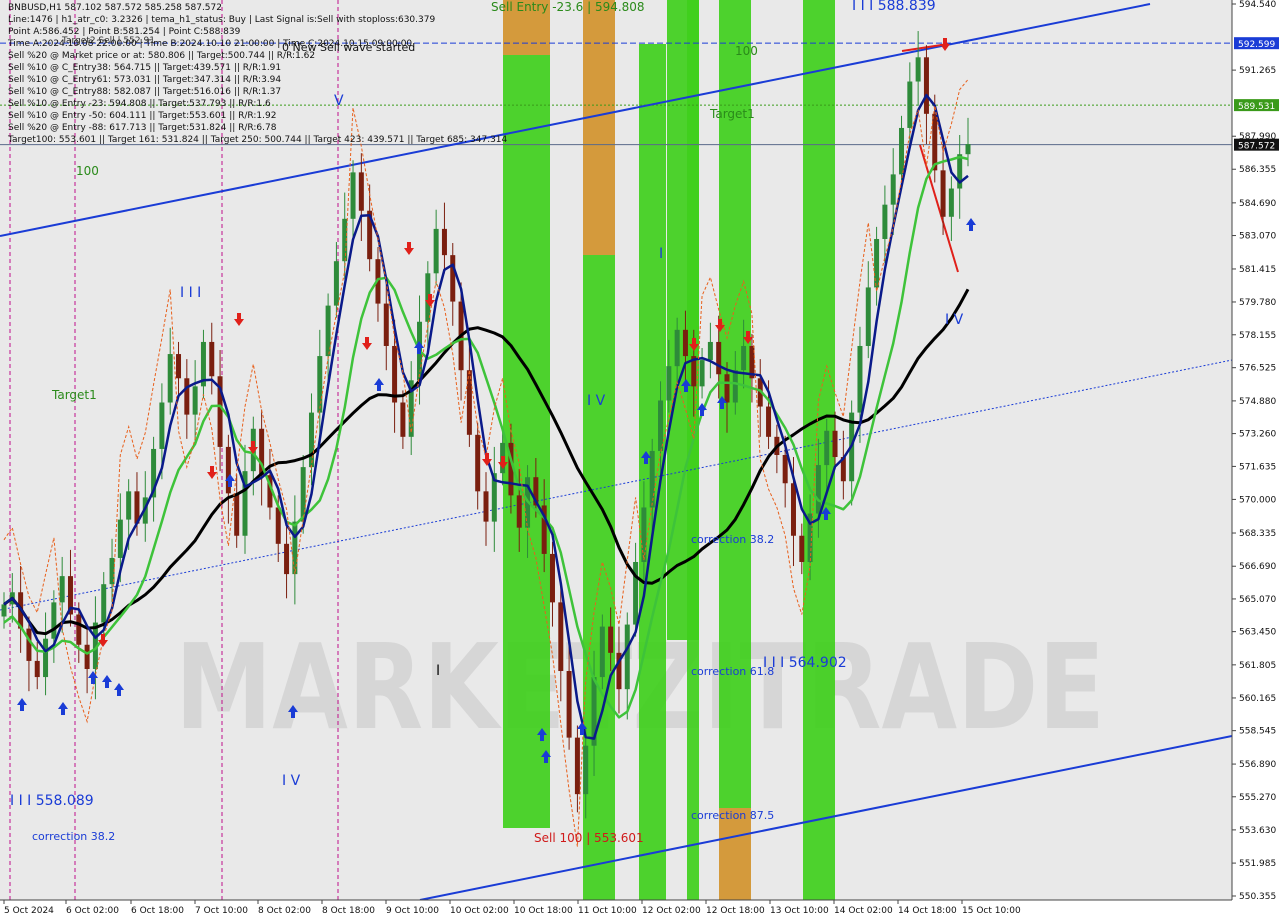 This screenshot has width=1280, height=920. Describe the element at coordinates (1257, 864) in the screenshot. I see `price-tick-label: 551.985` at that location.